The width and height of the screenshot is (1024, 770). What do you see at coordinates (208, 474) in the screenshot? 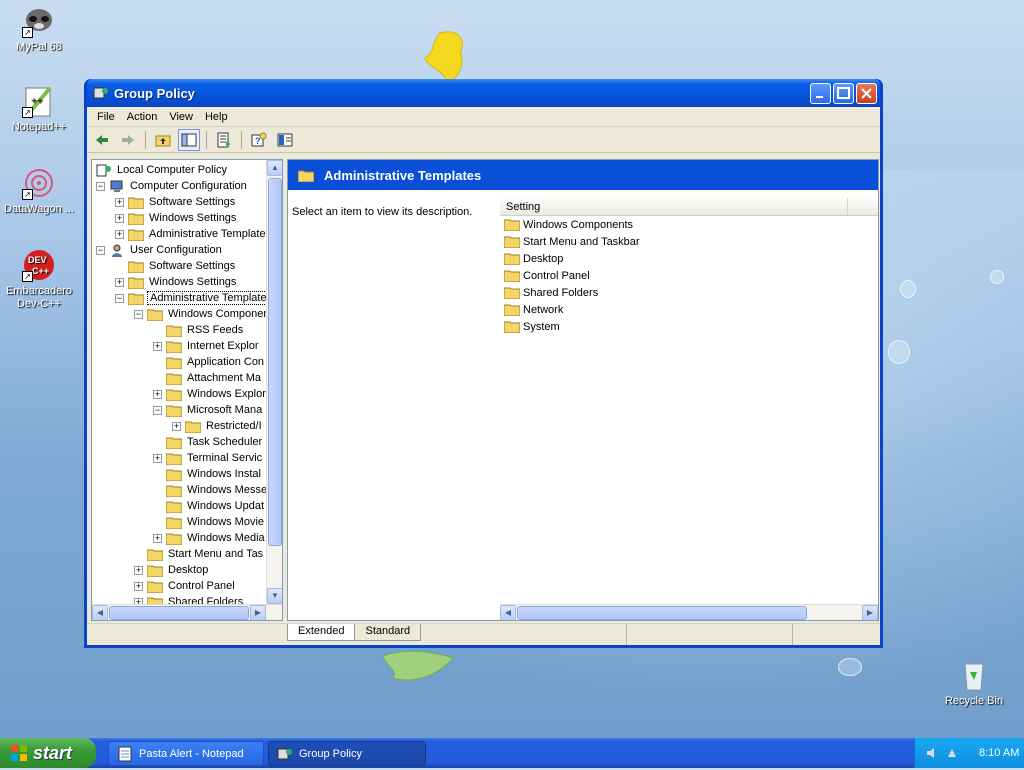
I see `tree-item: Windows Instal` at bounding box center [208, 474].